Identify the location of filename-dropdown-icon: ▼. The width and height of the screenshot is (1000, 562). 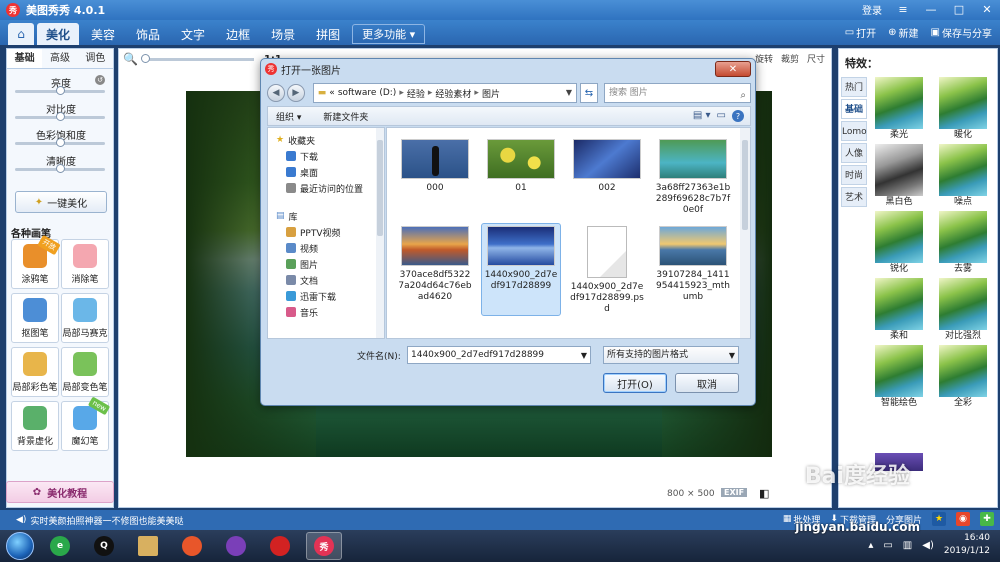
(584, 356).